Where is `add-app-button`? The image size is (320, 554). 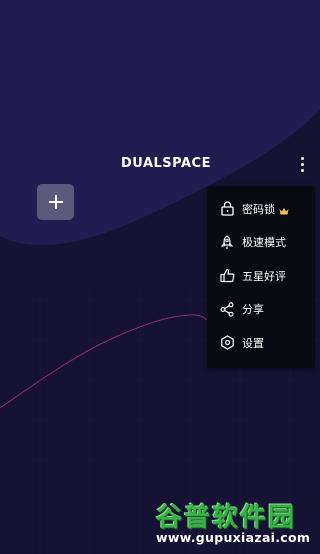 add-app-button is located at coordinates (55, 202).